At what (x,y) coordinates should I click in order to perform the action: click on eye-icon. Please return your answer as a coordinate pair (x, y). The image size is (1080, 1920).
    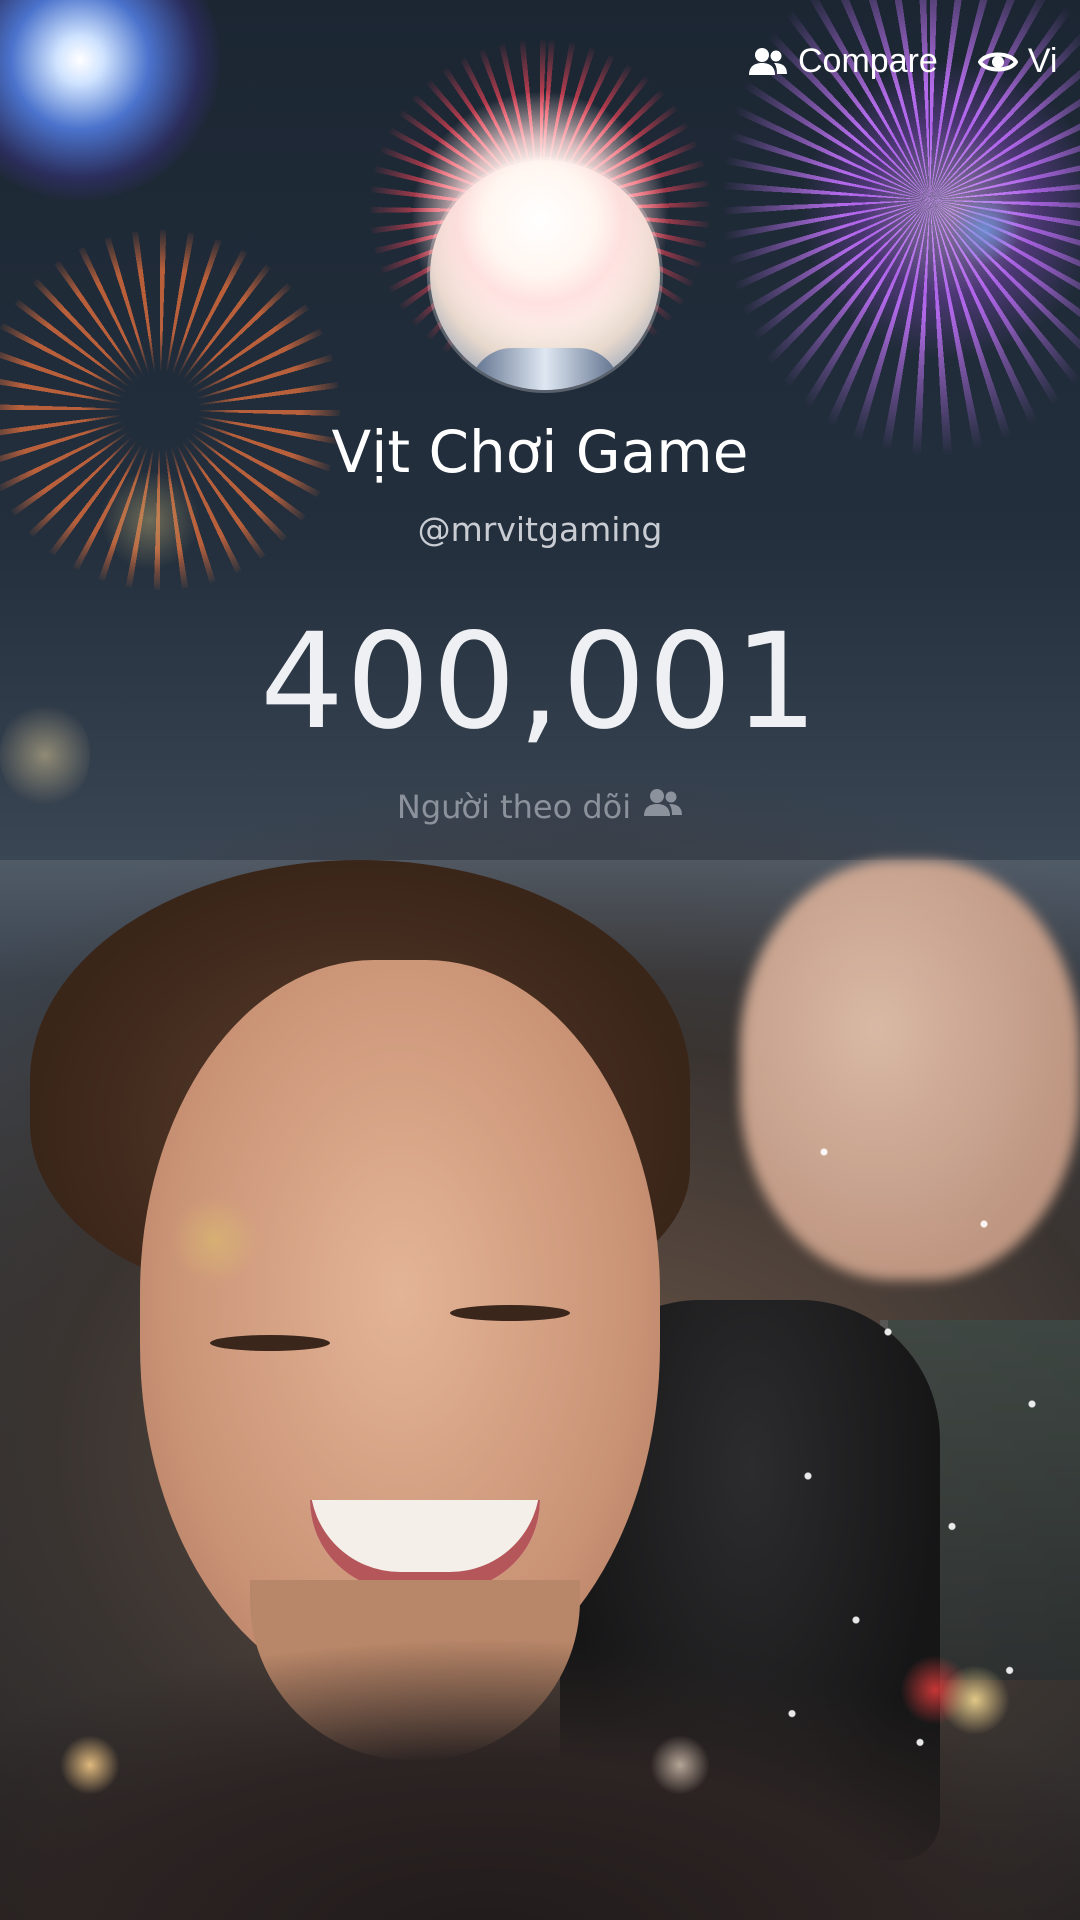
    Looking at the image, I should click on (997, 62).